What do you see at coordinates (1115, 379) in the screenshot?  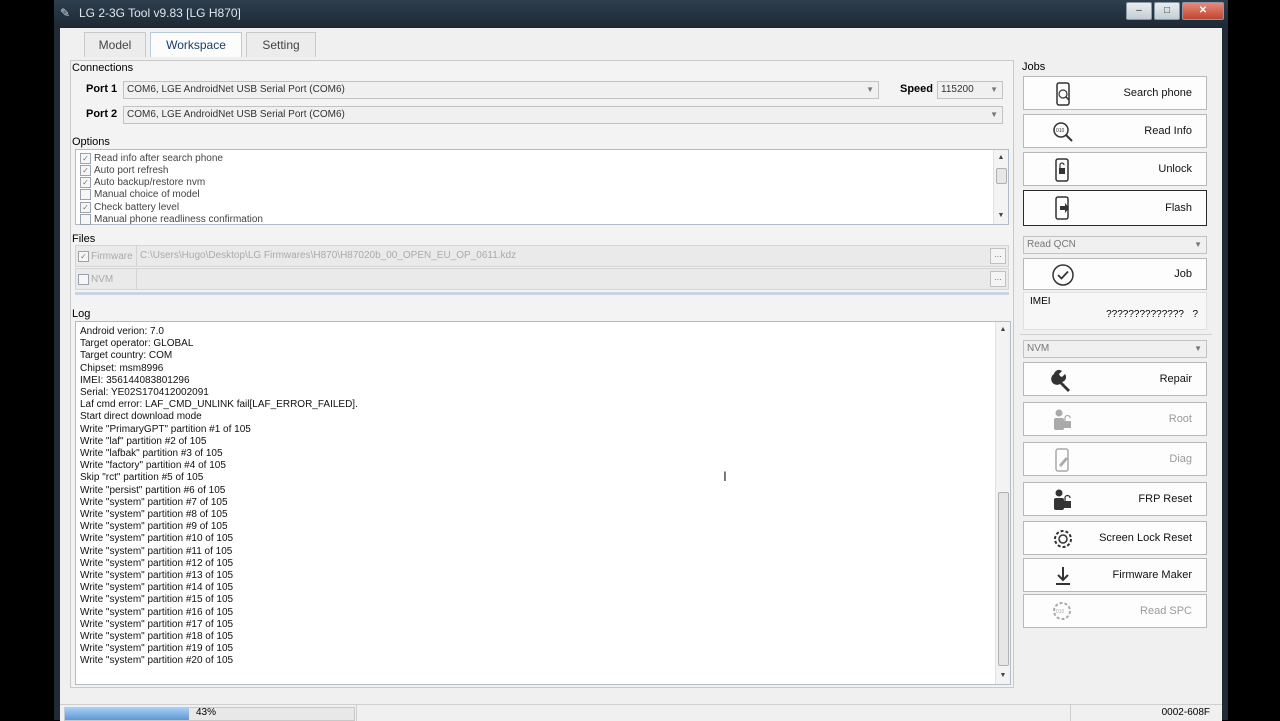 I see `repair-button: Repair` at bounding box center [1115, 379].